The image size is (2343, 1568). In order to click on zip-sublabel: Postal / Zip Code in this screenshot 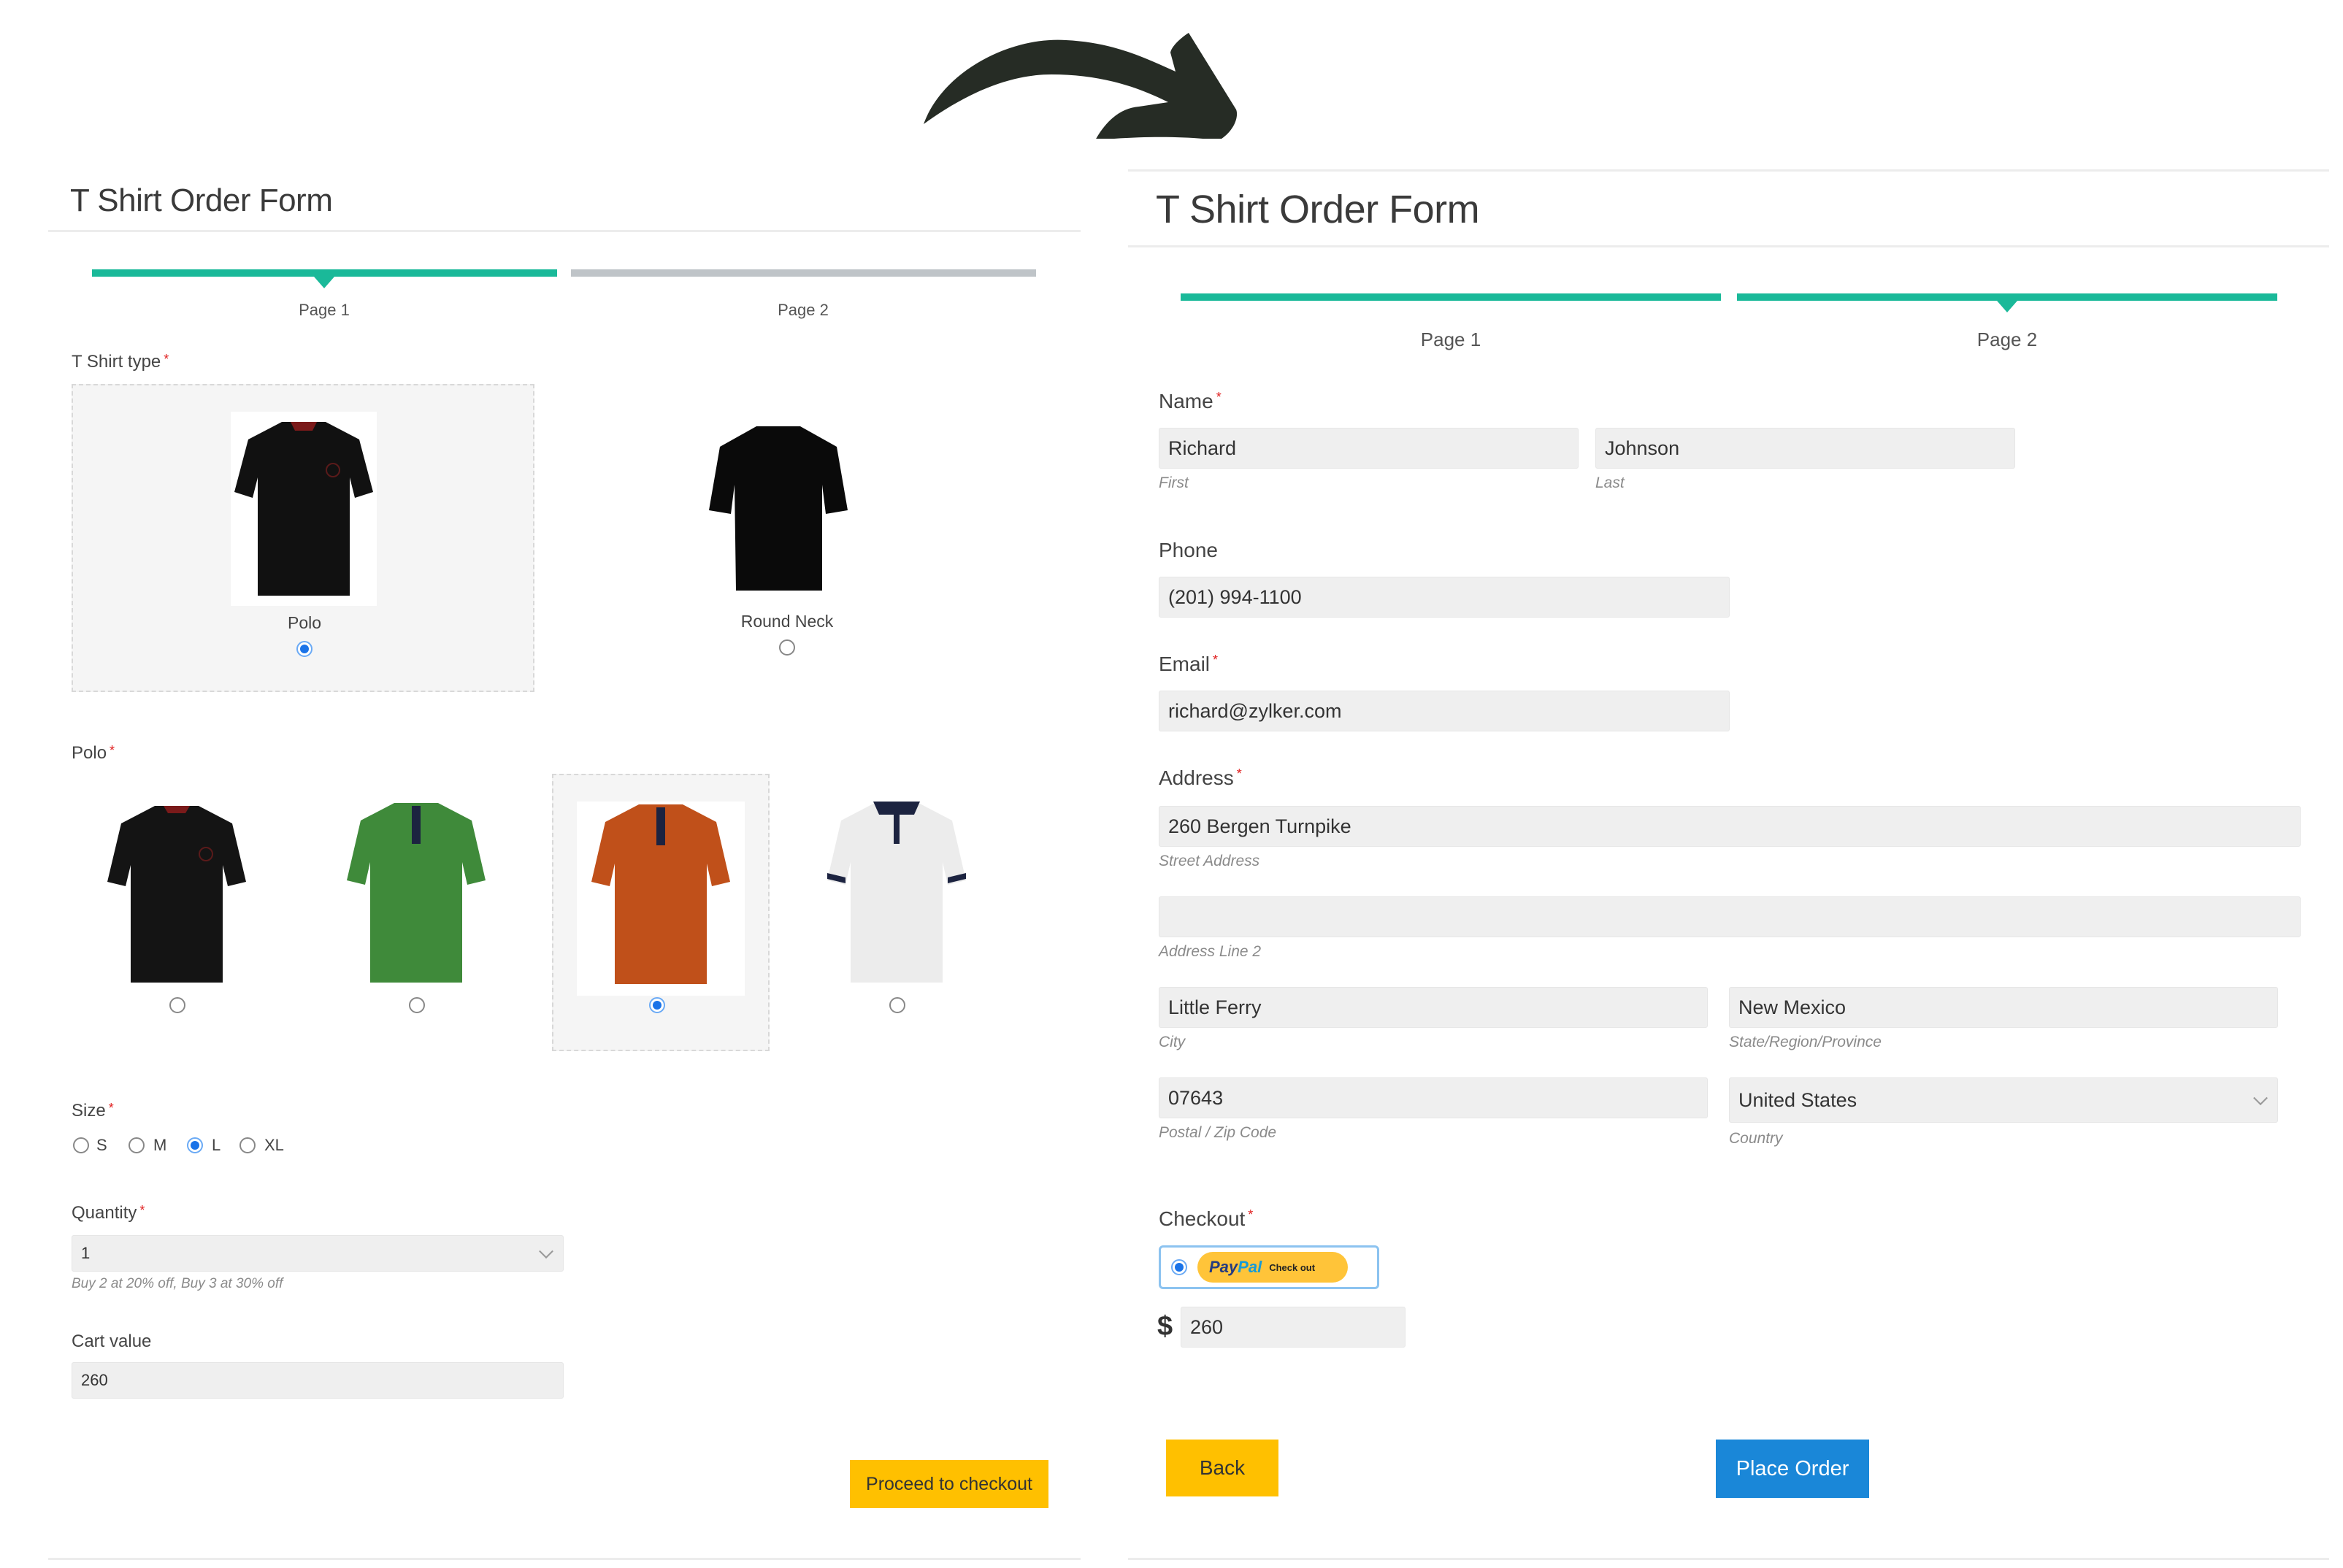, I will do `click(1218, 1133)`.